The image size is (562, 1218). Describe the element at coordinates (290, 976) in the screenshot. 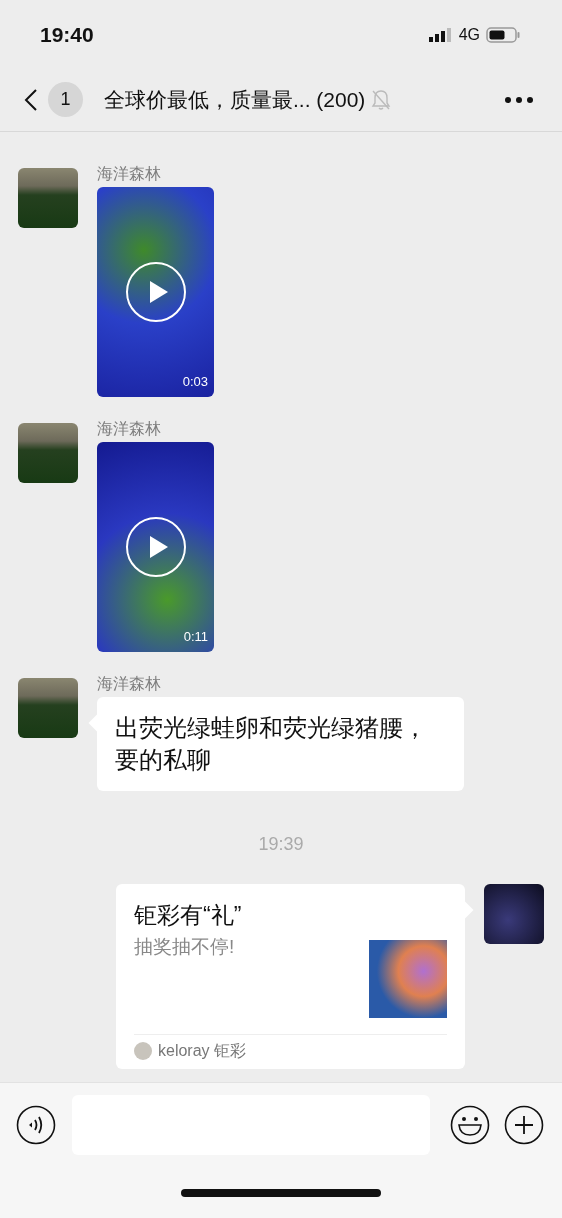

I see `link-card: 钜彩有“礼” 抽奖抽不停! keloray 钜彩` at that location.